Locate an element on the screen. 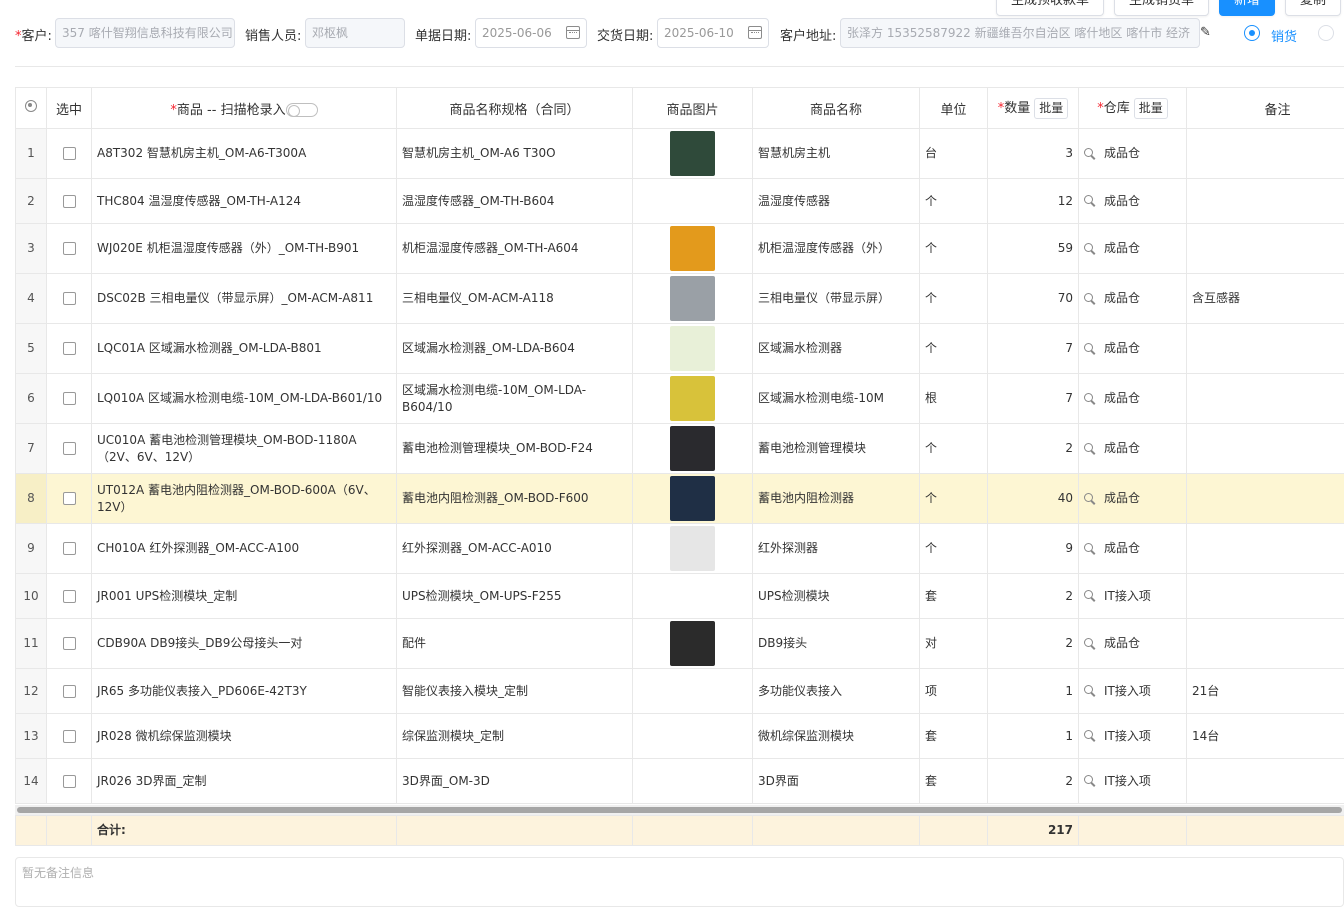 Image resolution: width=1344 pixels, height=907 pixels. radio-sales is located at coordinates (1252, 33).